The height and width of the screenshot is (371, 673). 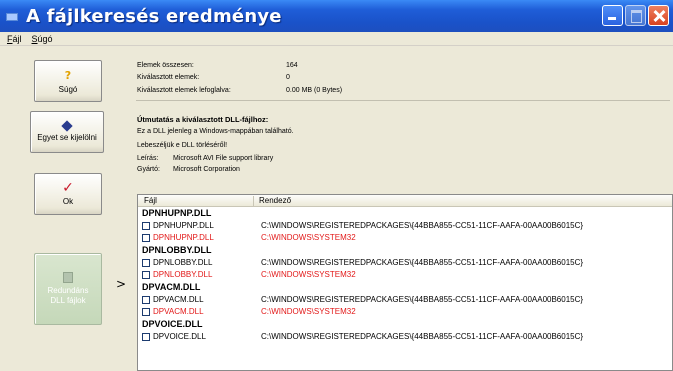 I want to click on group-header: DPVACM.DLL, so click(x=171, y=287).